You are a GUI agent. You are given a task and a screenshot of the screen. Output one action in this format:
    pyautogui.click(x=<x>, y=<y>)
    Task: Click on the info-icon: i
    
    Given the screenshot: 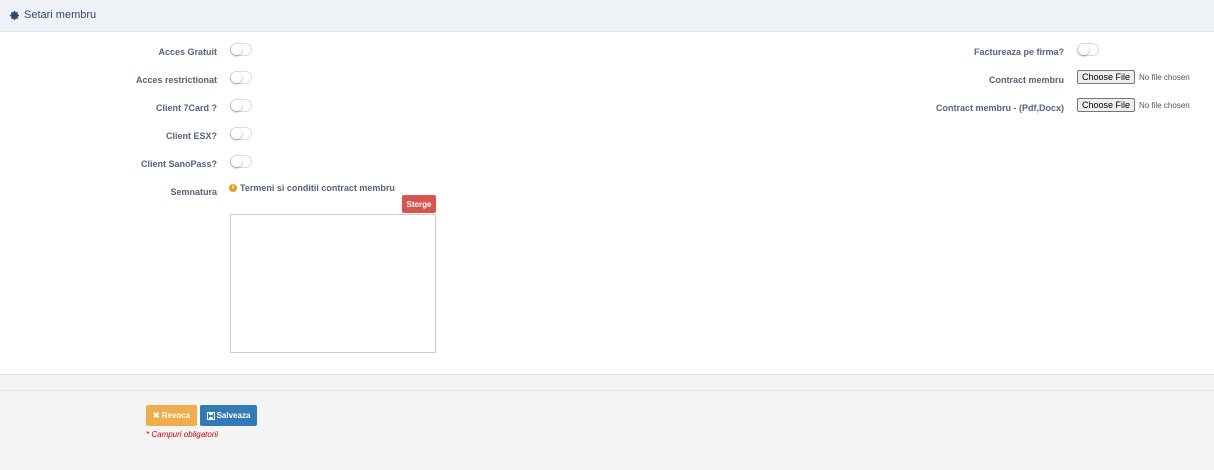 What is the action you would take?
    pyautogui.click(x=233, y=188)
    